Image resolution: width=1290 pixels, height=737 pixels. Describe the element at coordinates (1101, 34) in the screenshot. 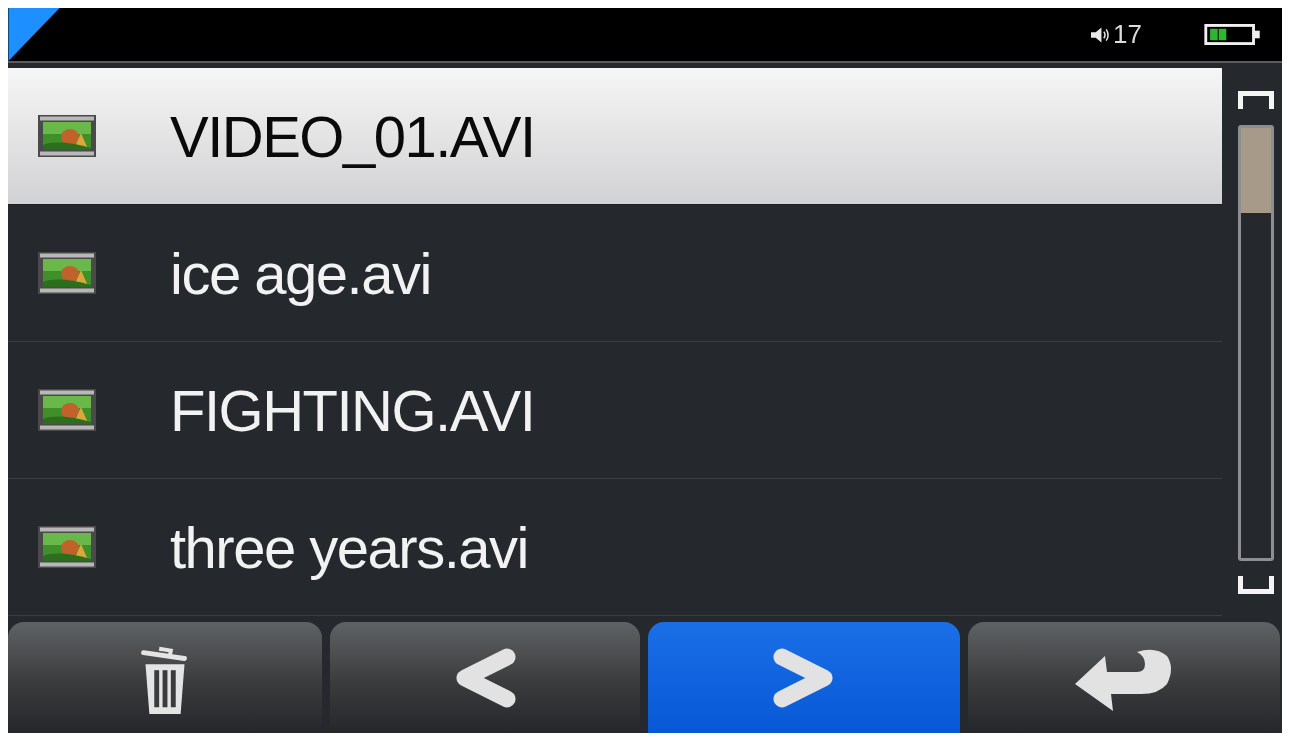

I see `speaker-icon` at that location.